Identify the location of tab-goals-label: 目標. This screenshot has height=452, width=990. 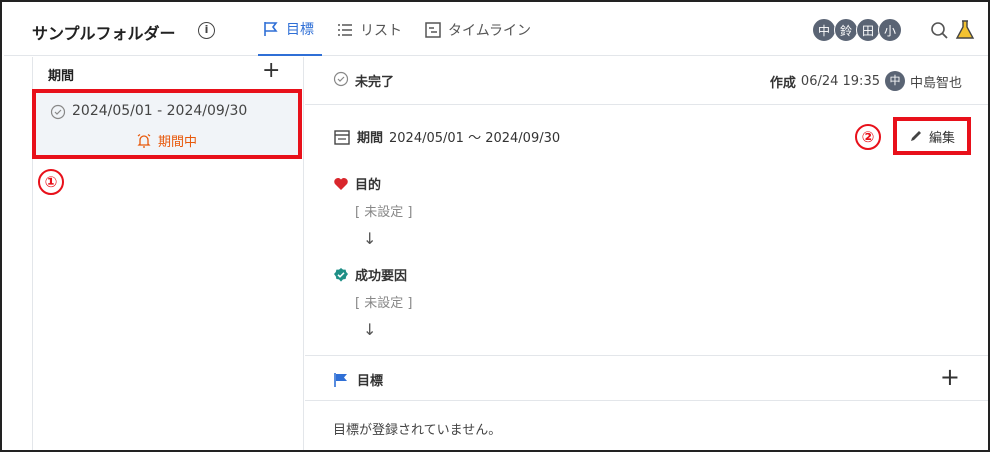
(300, 30).